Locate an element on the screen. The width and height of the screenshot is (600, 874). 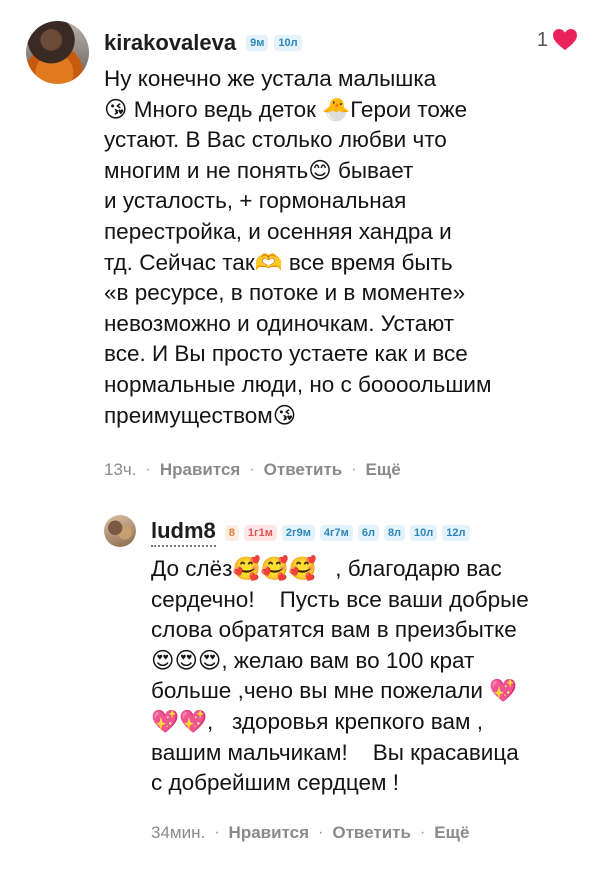
comment-actions: 13ч. · Нравится · Ответить · Ещё is located at coordinates (252, 470).